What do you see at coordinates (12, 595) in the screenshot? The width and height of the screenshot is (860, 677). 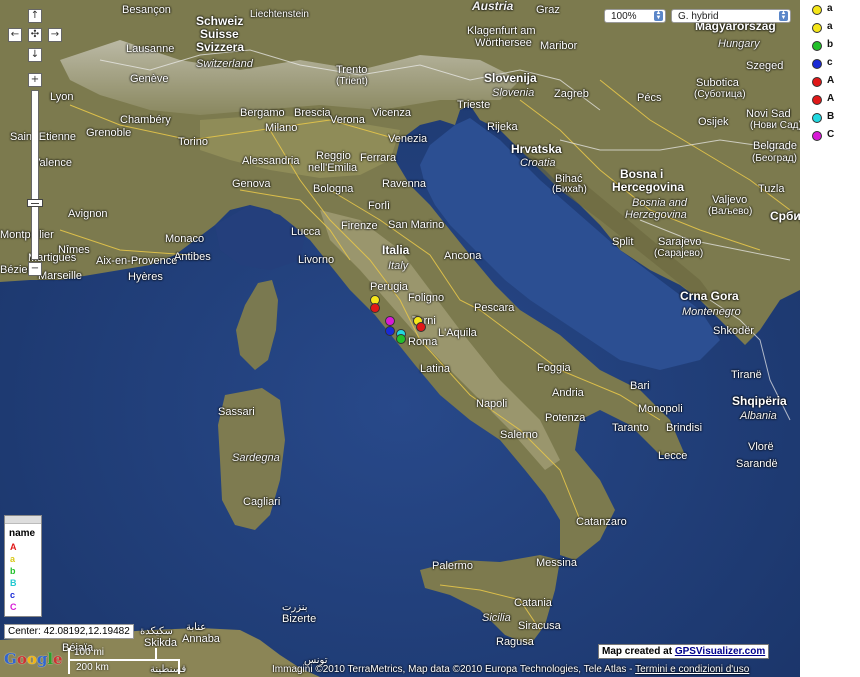 I see `name-legend-item: c` at bounding box center [12, 595].